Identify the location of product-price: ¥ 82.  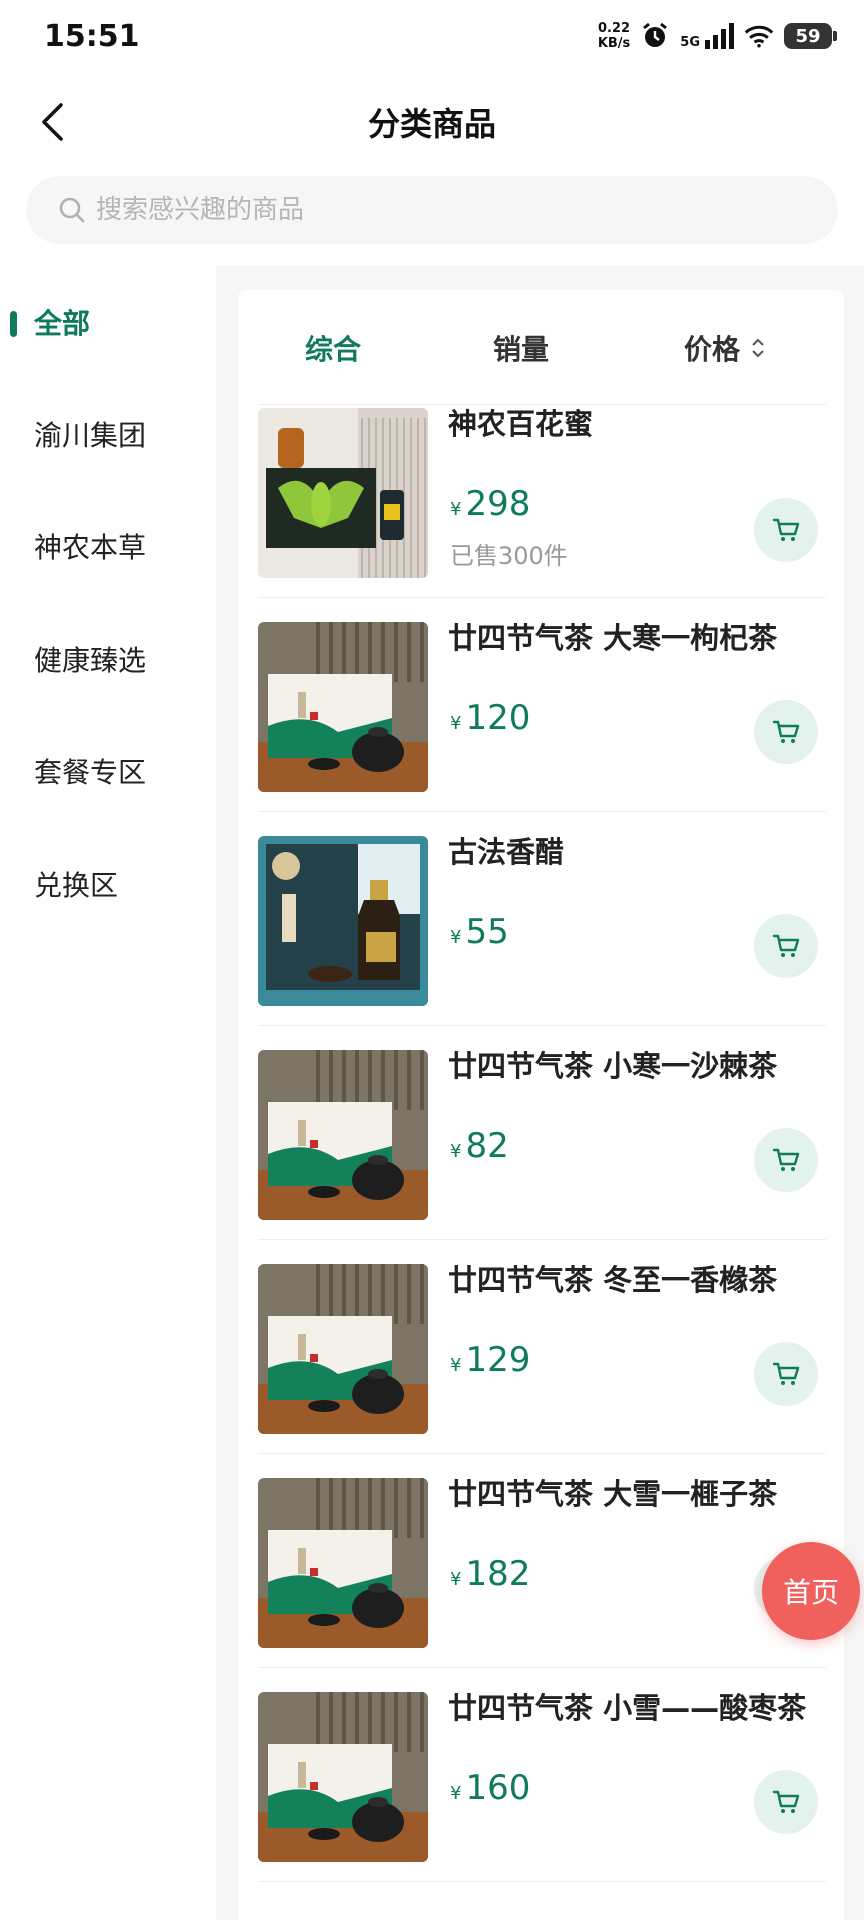
(479, 1146).